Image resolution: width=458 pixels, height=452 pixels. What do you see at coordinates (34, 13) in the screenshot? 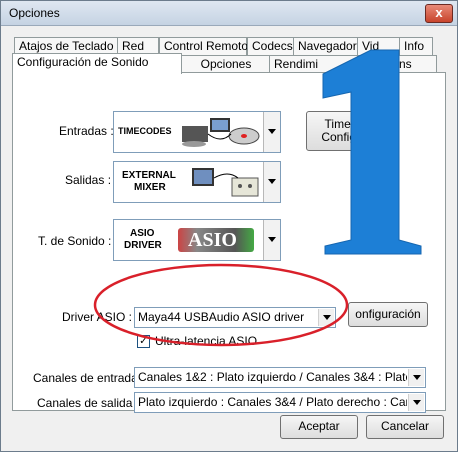
I see `window-title: Opciones` at bounding box center [34, 13].